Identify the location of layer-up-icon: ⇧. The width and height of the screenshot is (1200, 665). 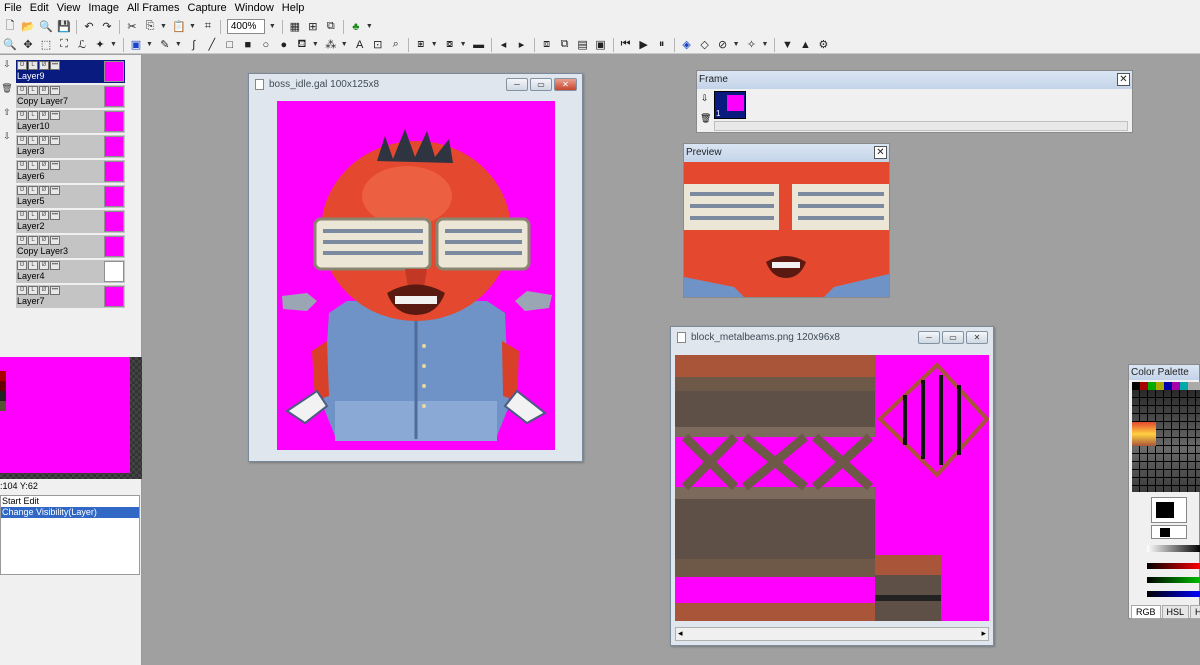
(7, 113).